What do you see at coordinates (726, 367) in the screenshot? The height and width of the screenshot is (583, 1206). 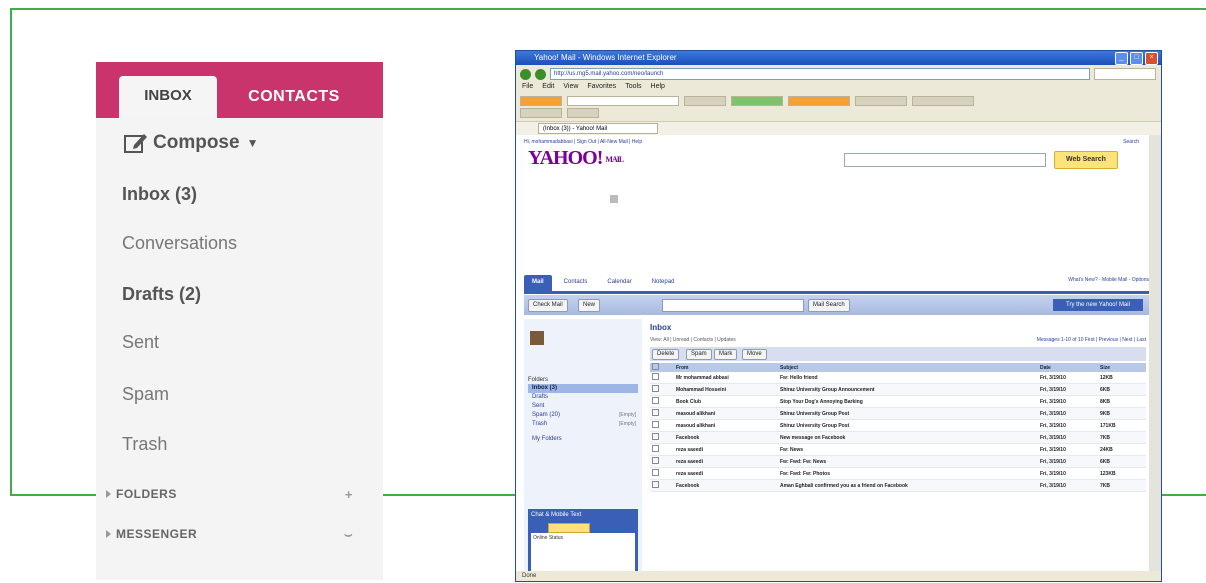 I see `column-from: From` at bounding box center [726, 367].